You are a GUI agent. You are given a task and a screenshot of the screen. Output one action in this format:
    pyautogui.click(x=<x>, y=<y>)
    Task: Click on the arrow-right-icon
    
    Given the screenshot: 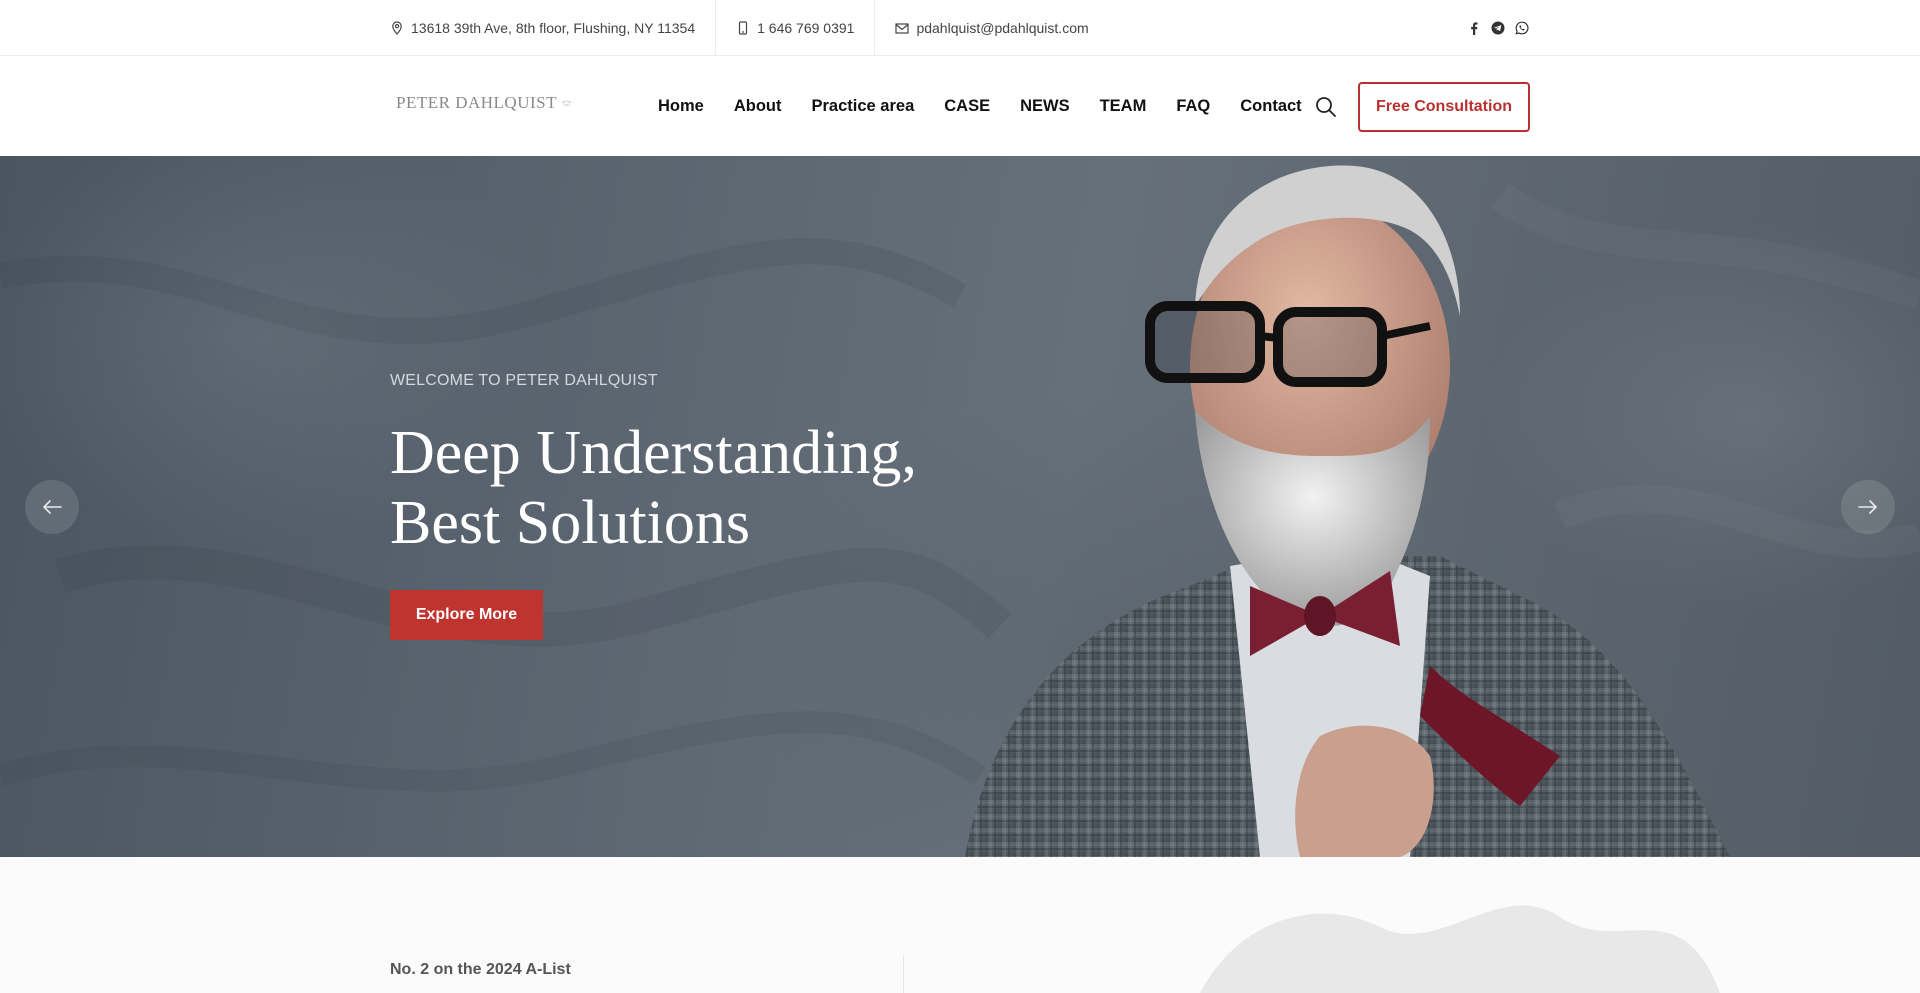 What is the action you would take?
    pyautogui.click(x=1867, y=507)
    